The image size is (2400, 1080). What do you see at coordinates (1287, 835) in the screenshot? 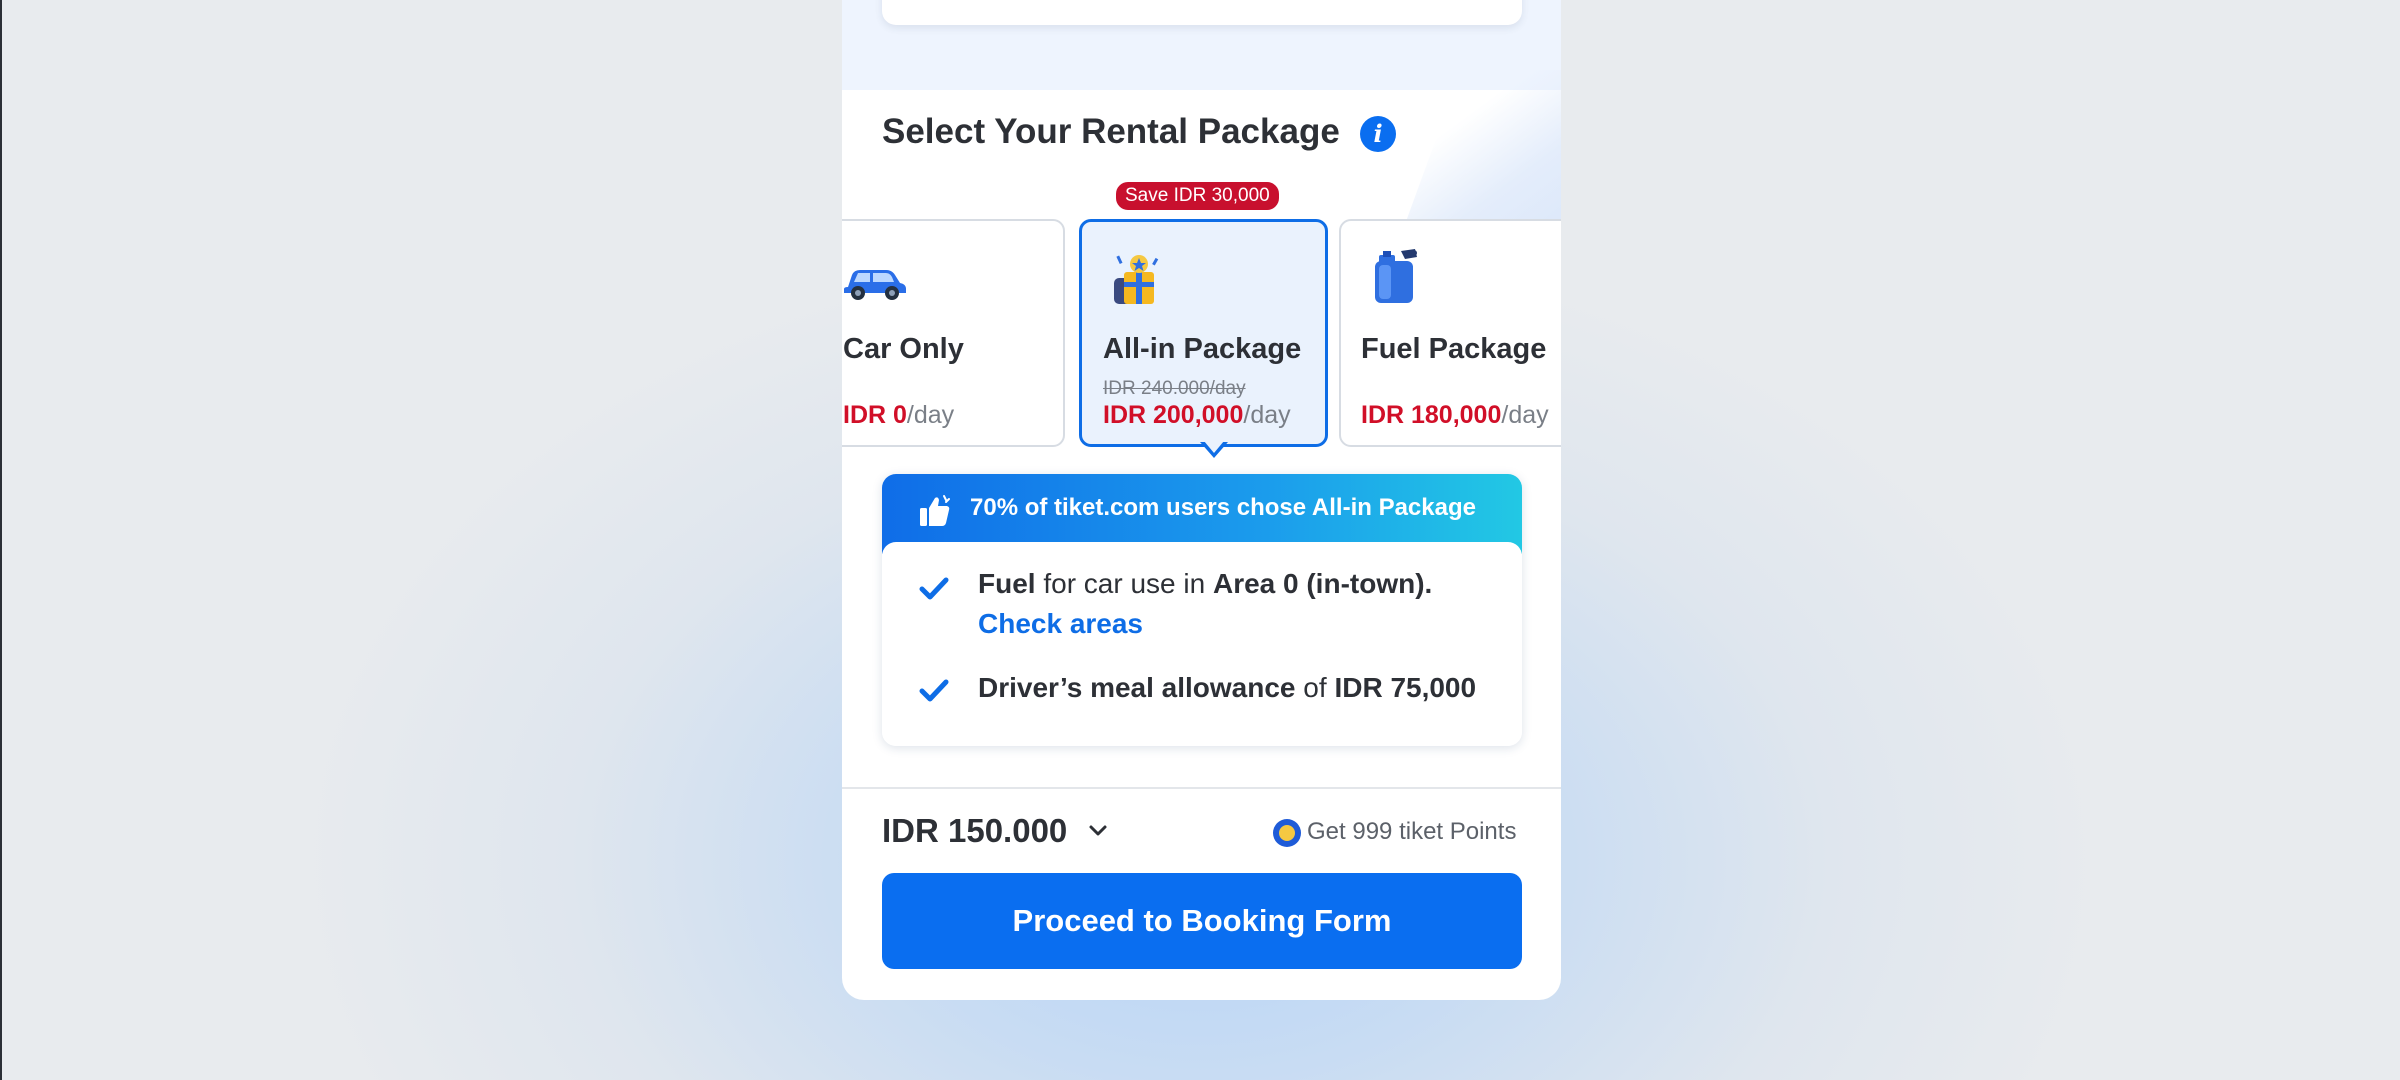
I see `tiket-points-coin-icon` at bounding box center [1287, 835].